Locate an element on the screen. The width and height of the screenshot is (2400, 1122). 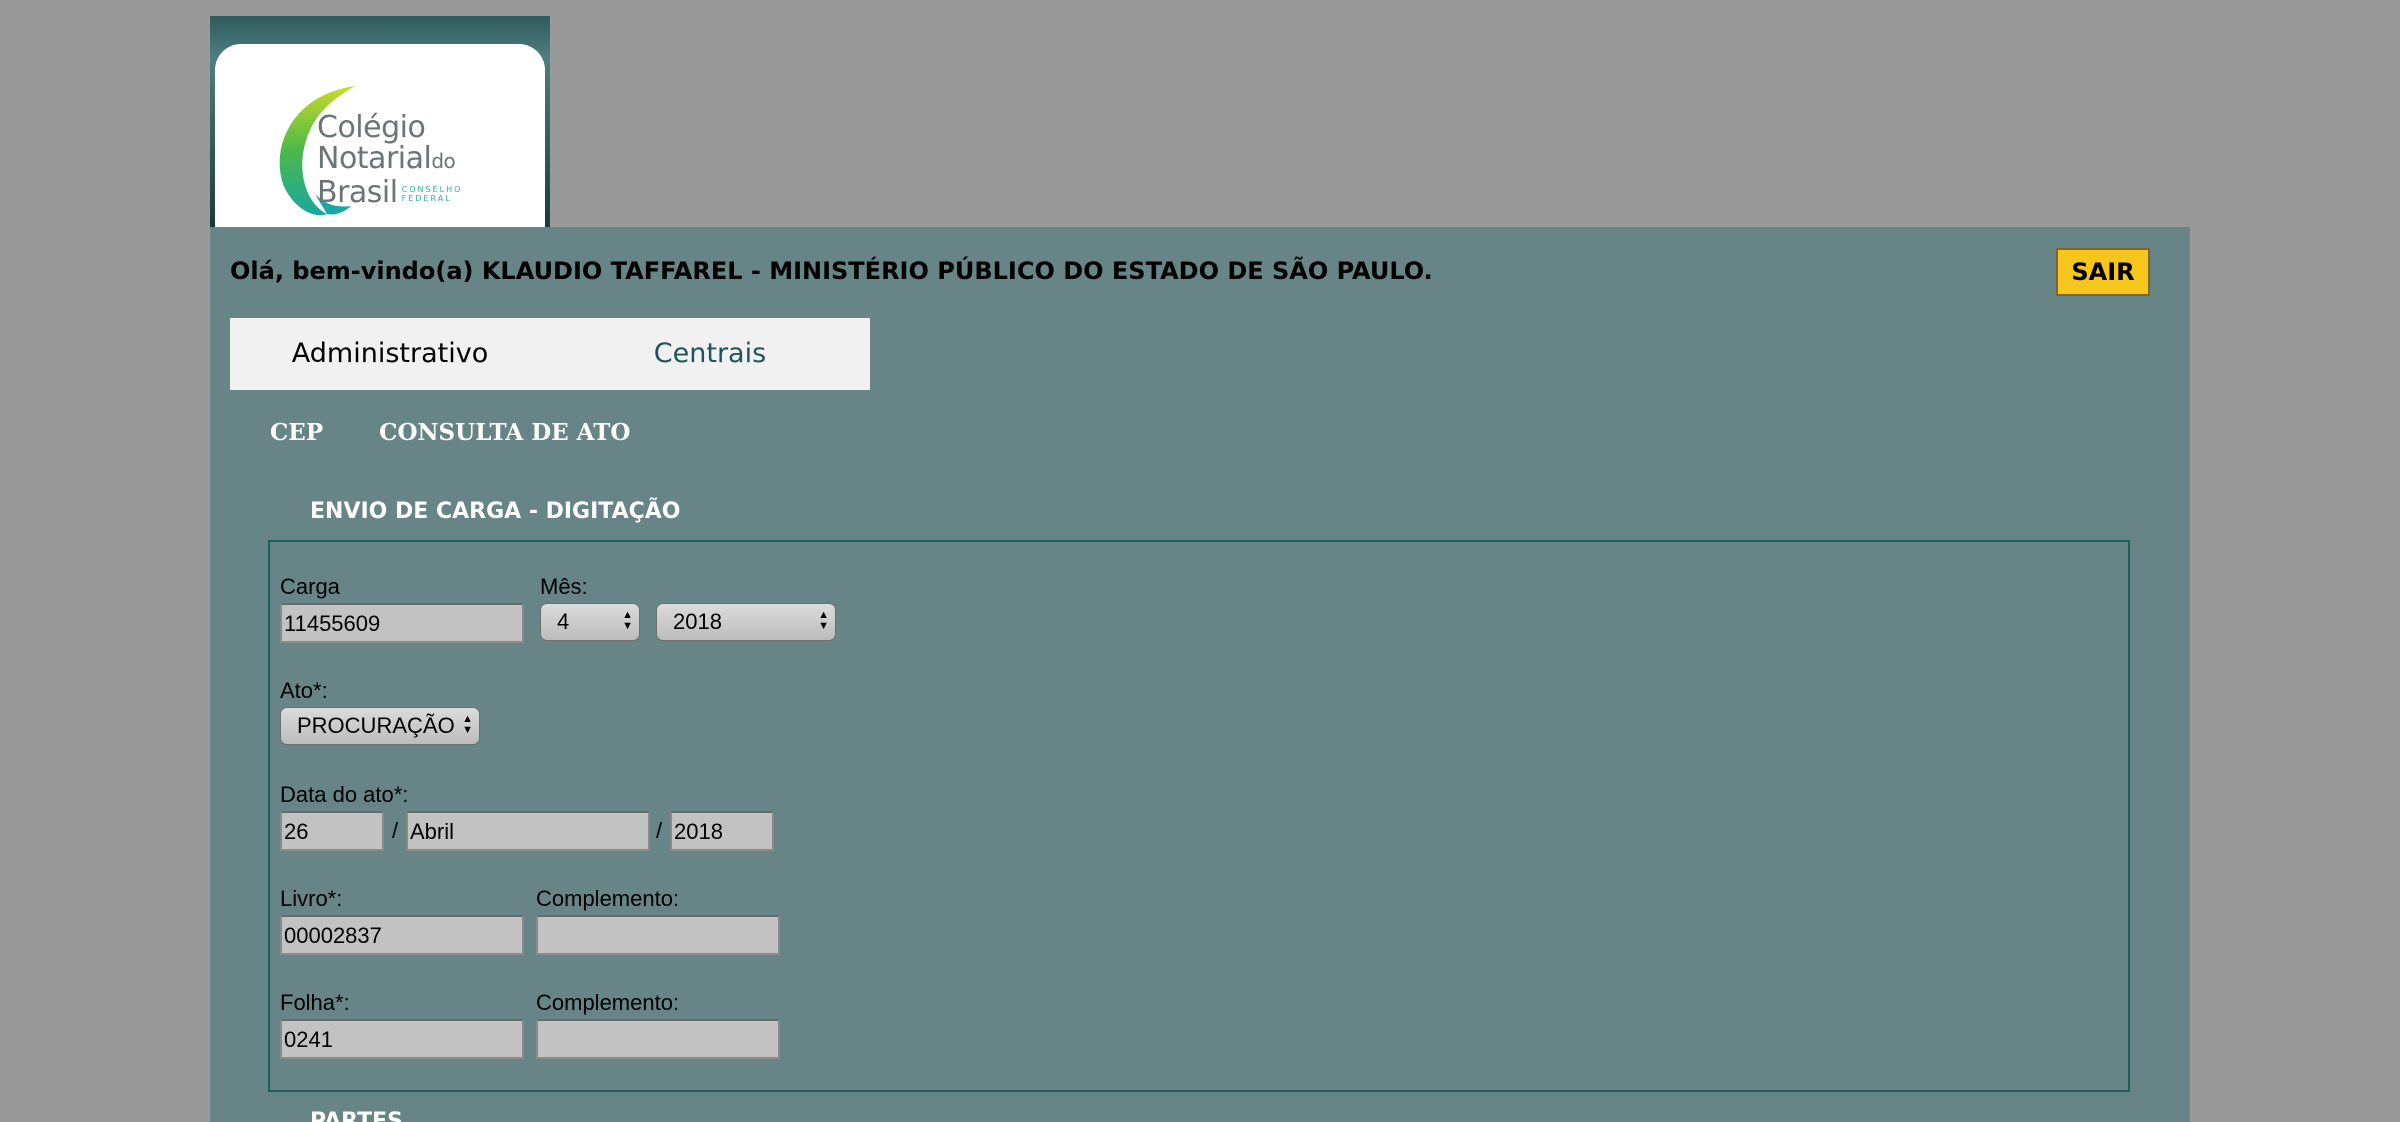
livro-complemento-input is located at coordinates (658, 935).